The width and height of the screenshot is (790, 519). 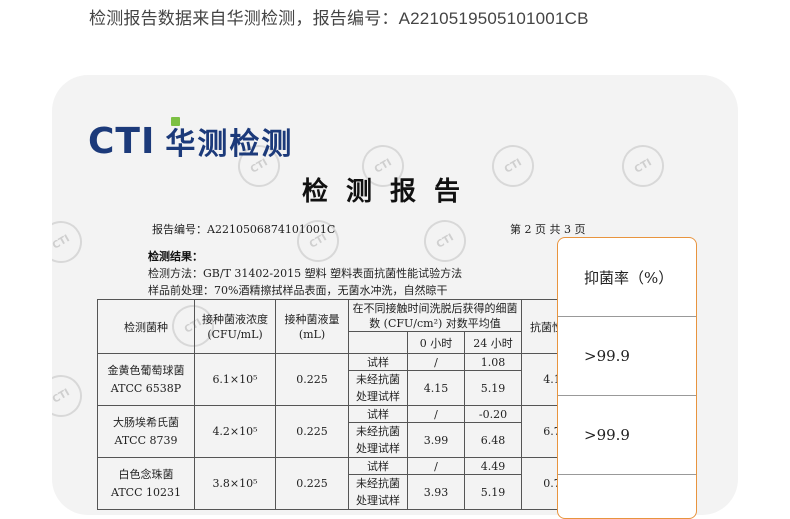 I want to click on result-heading: 检测结果：, so click(x=175, y=256).